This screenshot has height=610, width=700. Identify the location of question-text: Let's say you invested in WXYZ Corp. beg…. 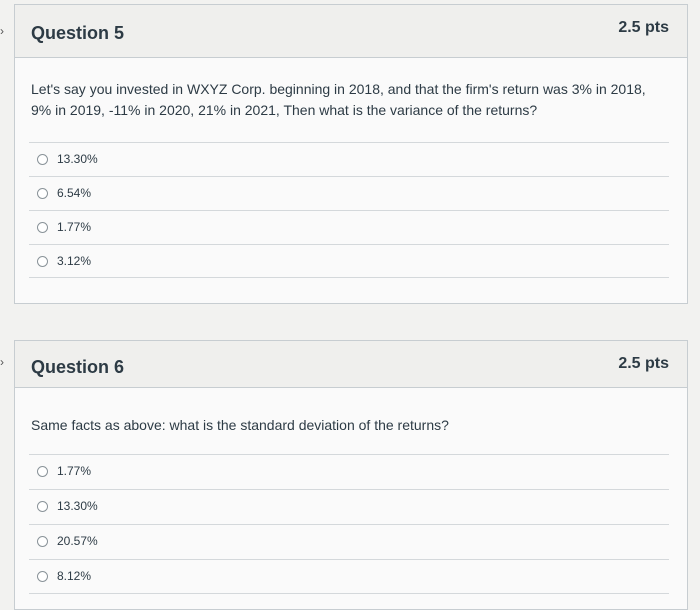
(338, 99).